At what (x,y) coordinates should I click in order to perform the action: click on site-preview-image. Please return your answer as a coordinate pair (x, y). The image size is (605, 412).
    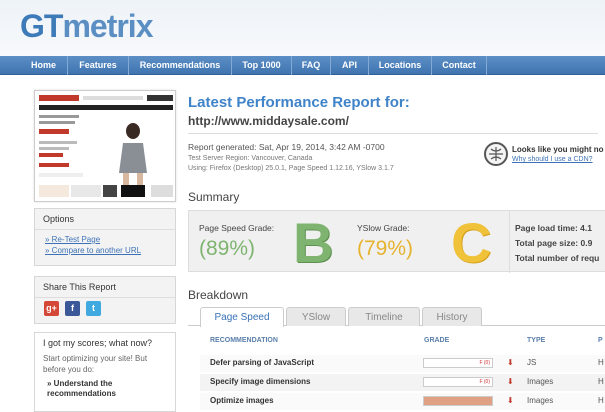
    Looking at the image, I should click on (105, 146).